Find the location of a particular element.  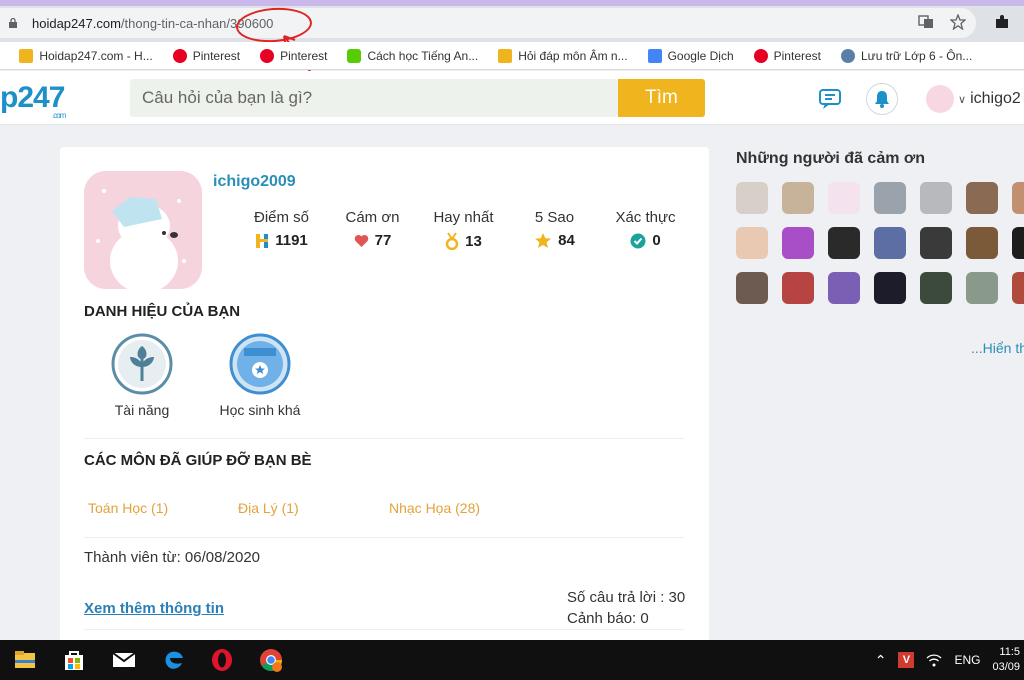

profile-avatar is located at coordinates (143, 230).